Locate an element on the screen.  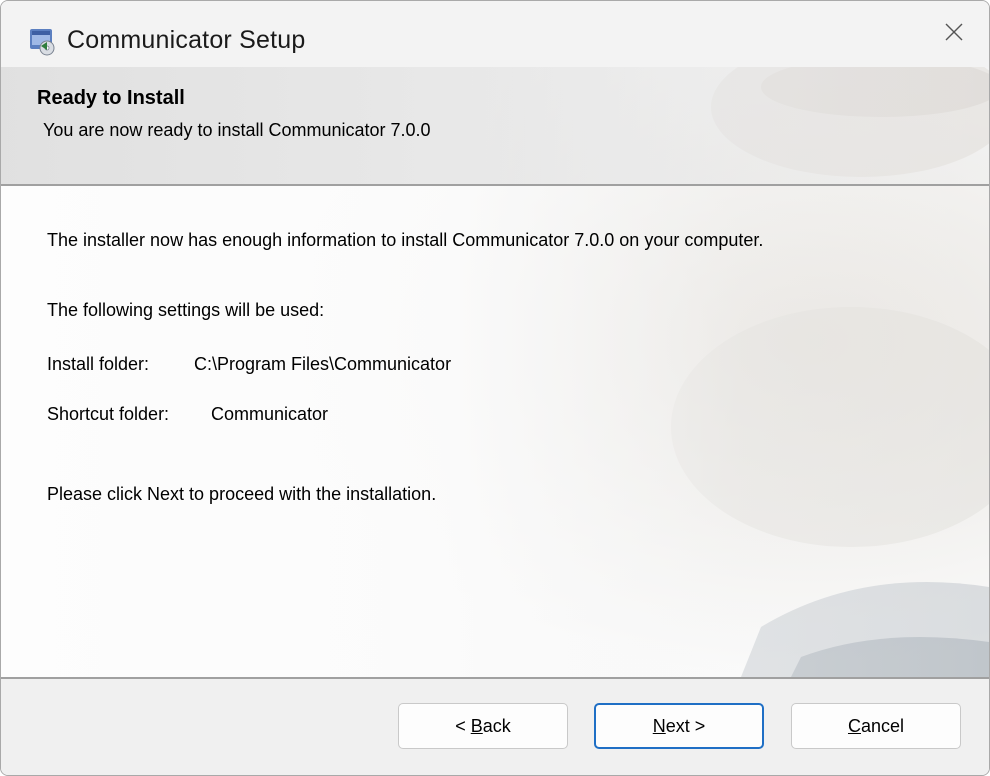
header-divider is located at coordinates (495, 185).